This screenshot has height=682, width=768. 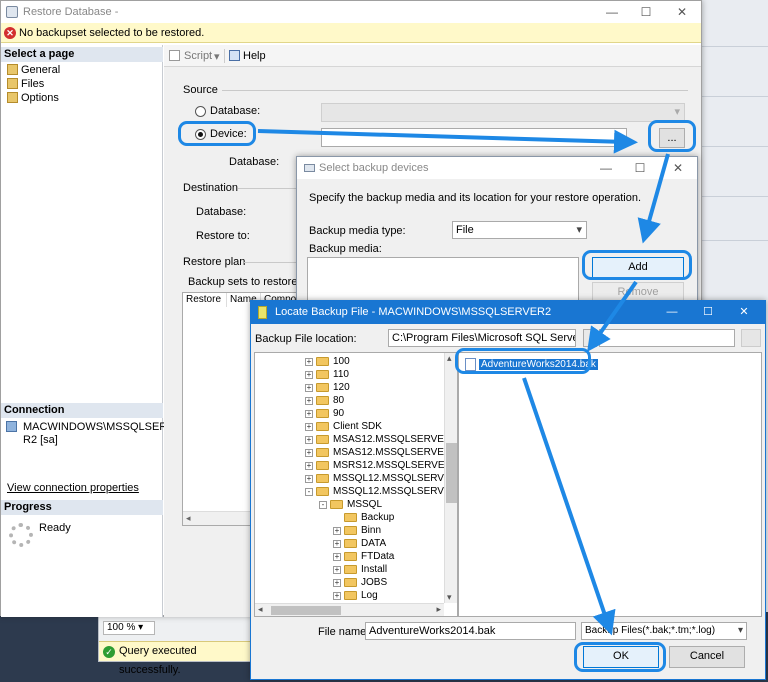 What do you see at coordinates (569, 506) in the screenshot?
I see `arrow-file-to-ok` at bounding box center [569, 506].